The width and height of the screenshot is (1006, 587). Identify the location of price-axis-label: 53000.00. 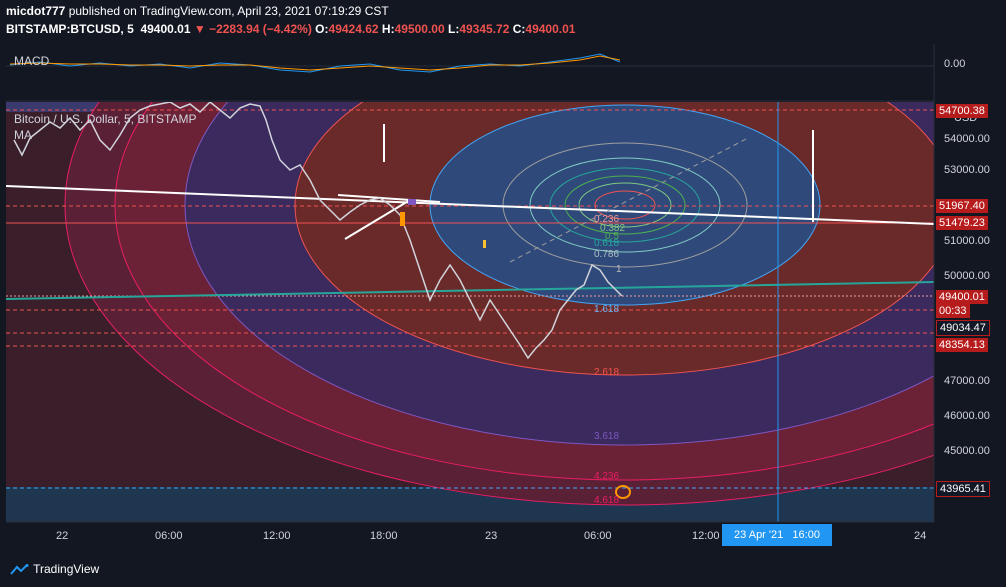
(967, 170).